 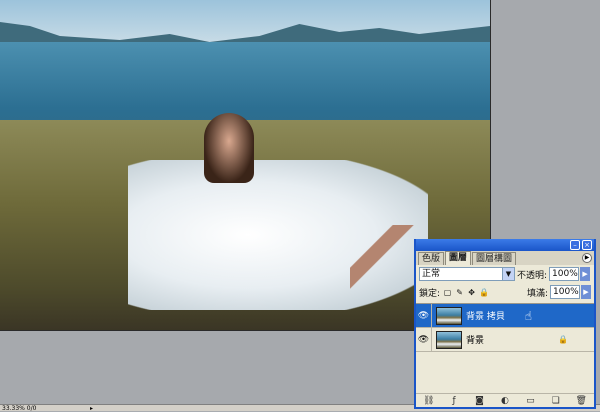 What do you see at coordinates (447, 292) in the screenshot?
I see `lock-transparency-icon: ▢` at bounding box center [447, 292].